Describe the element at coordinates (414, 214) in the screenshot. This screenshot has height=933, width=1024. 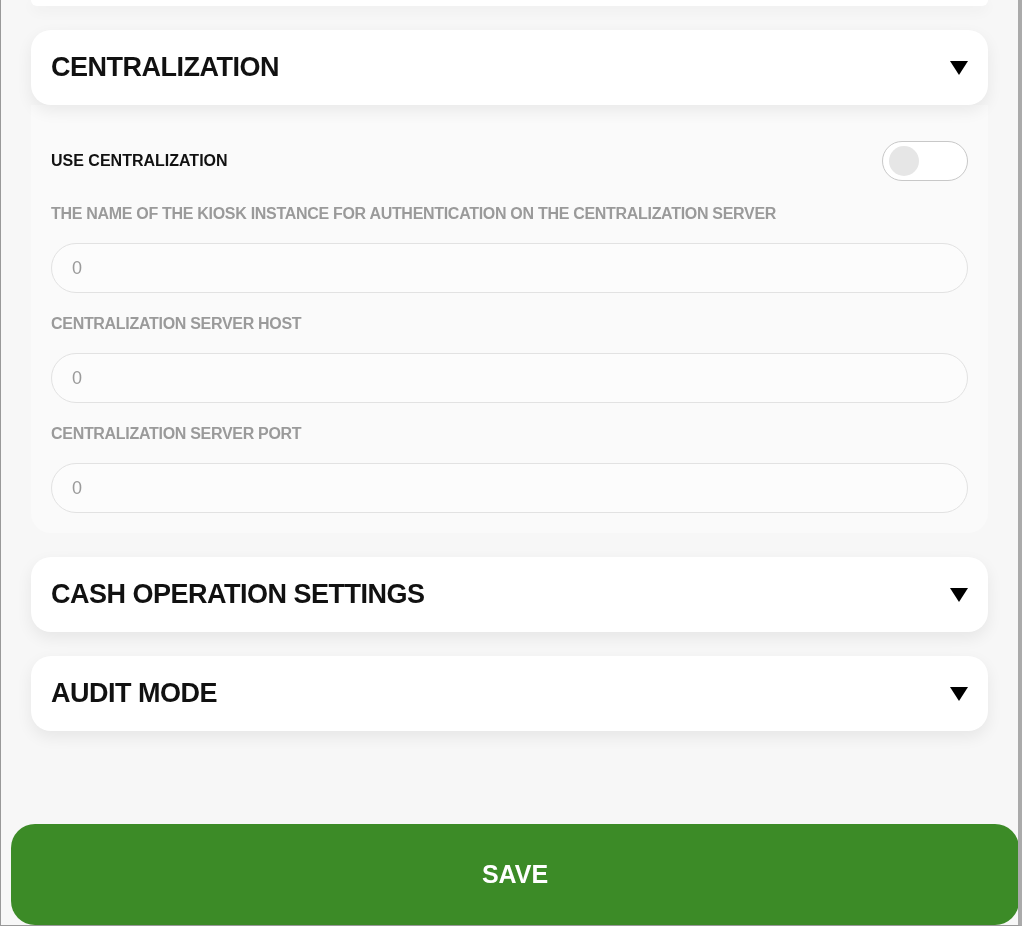
I see `field-label: THE NAME OF THE KIOSK INSTANCE FOR AUTHENTICATION ON THE CENTRALIZATION SERVER` at that location.